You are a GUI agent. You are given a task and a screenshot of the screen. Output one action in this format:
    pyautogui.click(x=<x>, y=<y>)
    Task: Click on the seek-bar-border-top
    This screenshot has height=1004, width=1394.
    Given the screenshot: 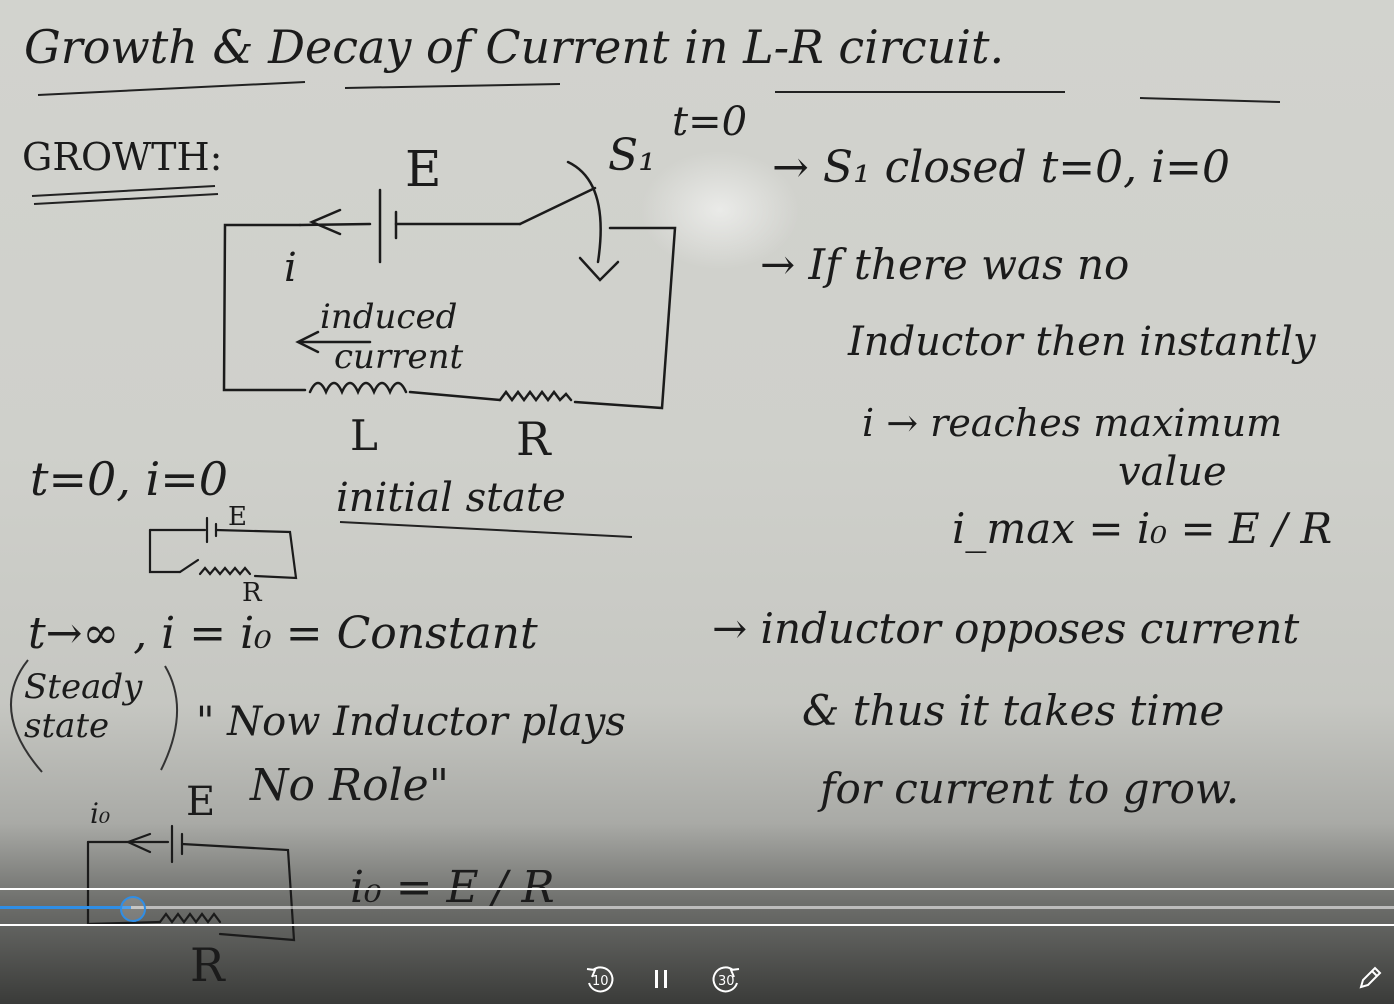 What is the action you would take?
    pyautogui.click(x=697, y=889)
    